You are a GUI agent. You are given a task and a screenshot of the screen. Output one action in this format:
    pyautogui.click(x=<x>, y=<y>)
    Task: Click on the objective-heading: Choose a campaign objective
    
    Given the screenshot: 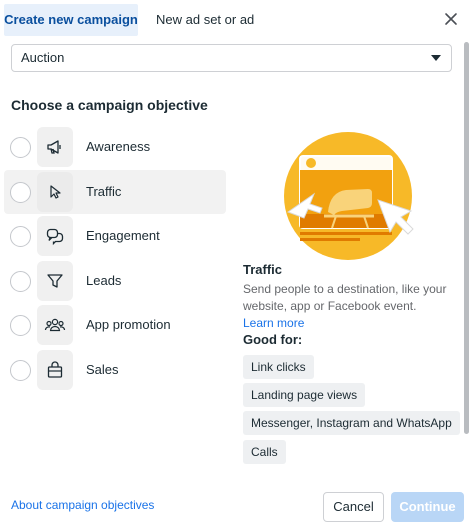 What is the action you would take?
    pyautogui.click(x=109, y=105)
    